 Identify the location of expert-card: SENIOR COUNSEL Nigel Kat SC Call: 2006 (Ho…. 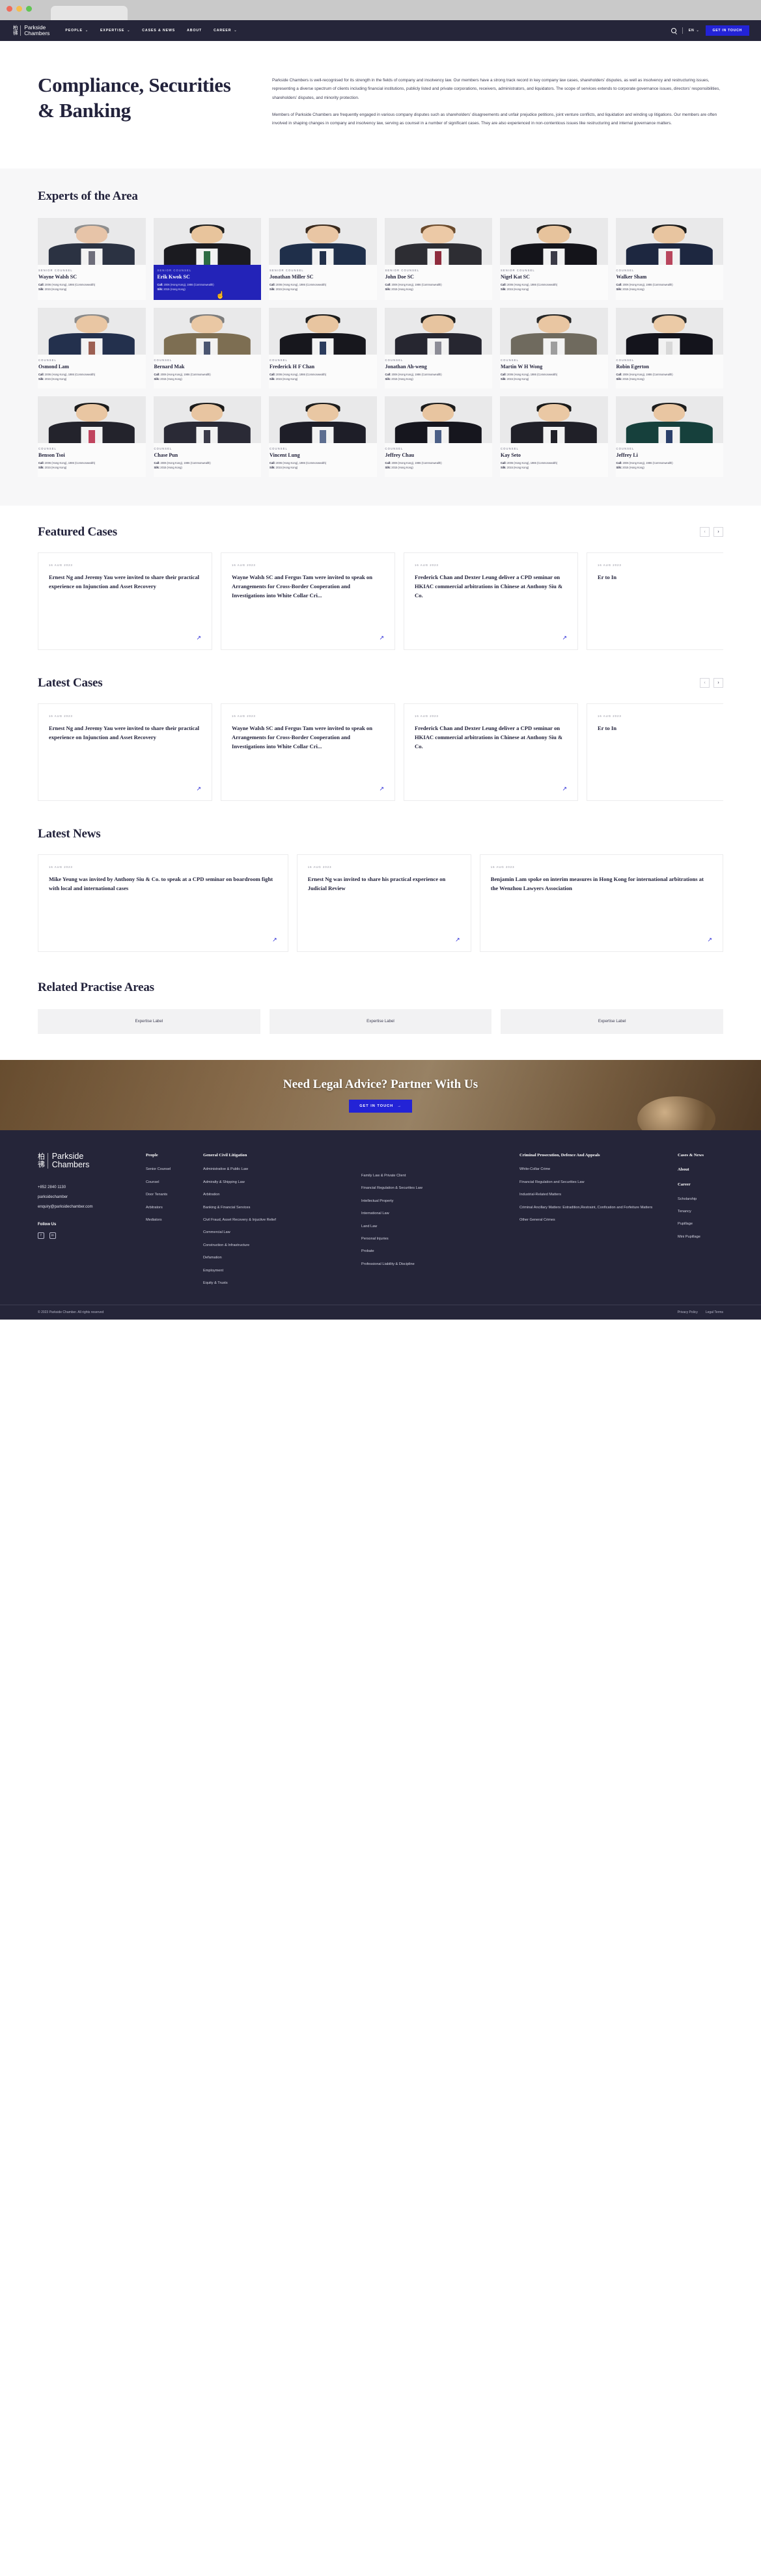
(554, 258).